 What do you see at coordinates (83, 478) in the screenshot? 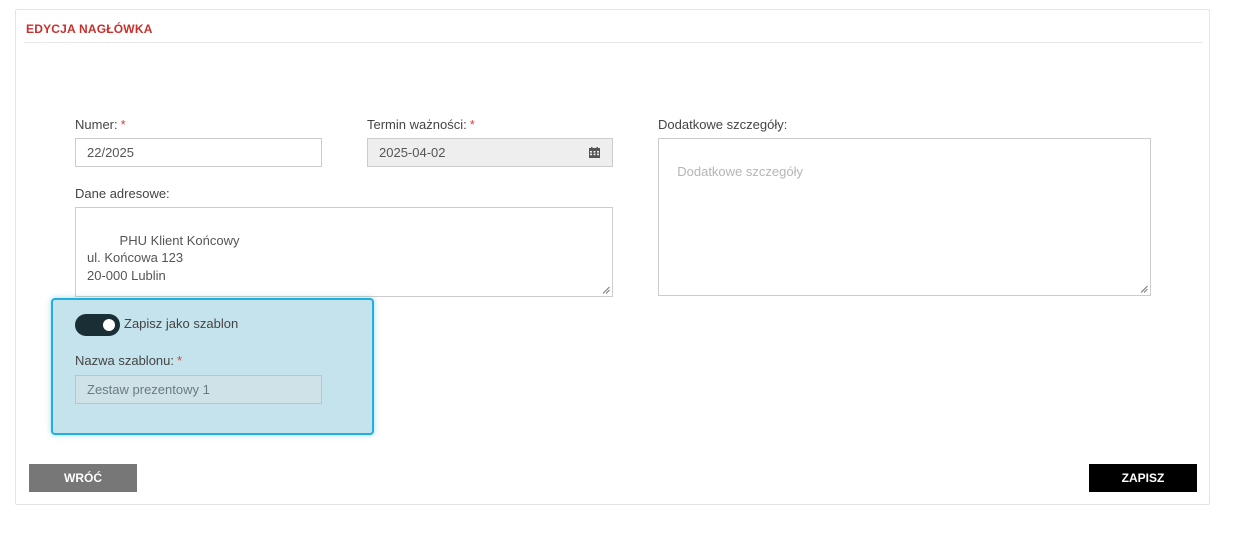
I see `back-button: WRÓĆ` at bounding box center [83, 478].